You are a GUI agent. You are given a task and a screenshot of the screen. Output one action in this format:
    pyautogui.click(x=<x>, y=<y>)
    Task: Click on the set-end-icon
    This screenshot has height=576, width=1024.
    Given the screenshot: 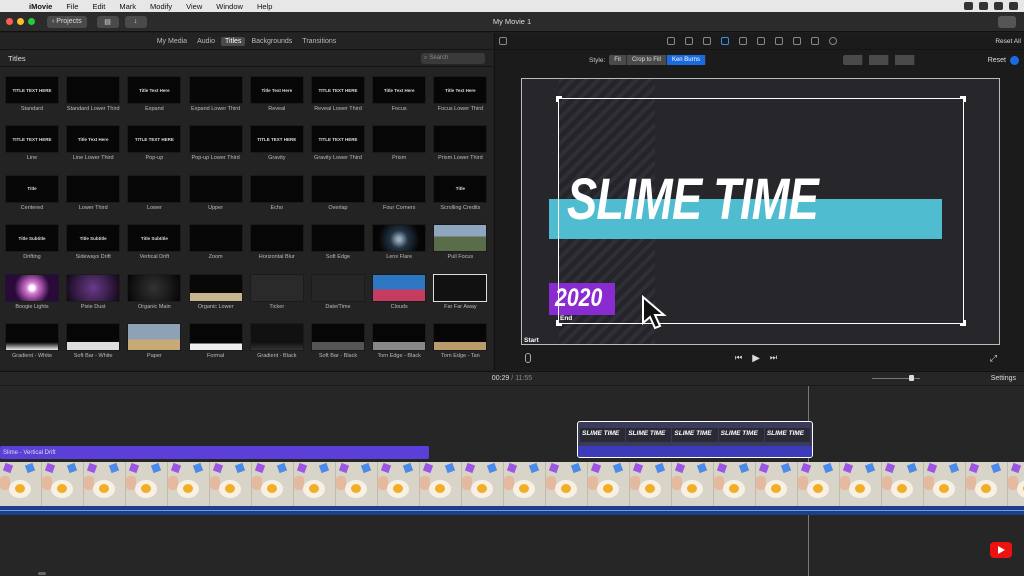 What is the action you would take?
    pyautogui.click(x=904, y=60)
    